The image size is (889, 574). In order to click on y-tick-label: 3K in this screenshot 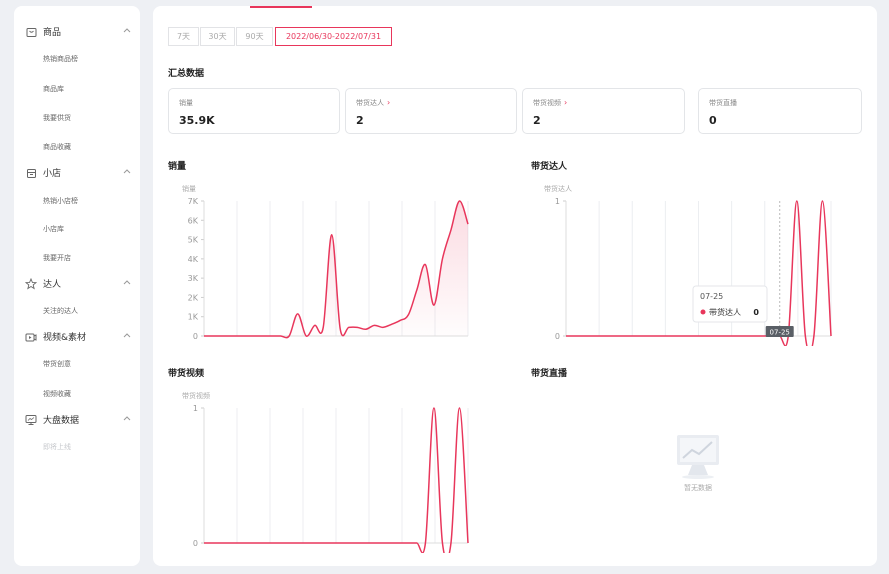, I will do `click(193, 278)`.